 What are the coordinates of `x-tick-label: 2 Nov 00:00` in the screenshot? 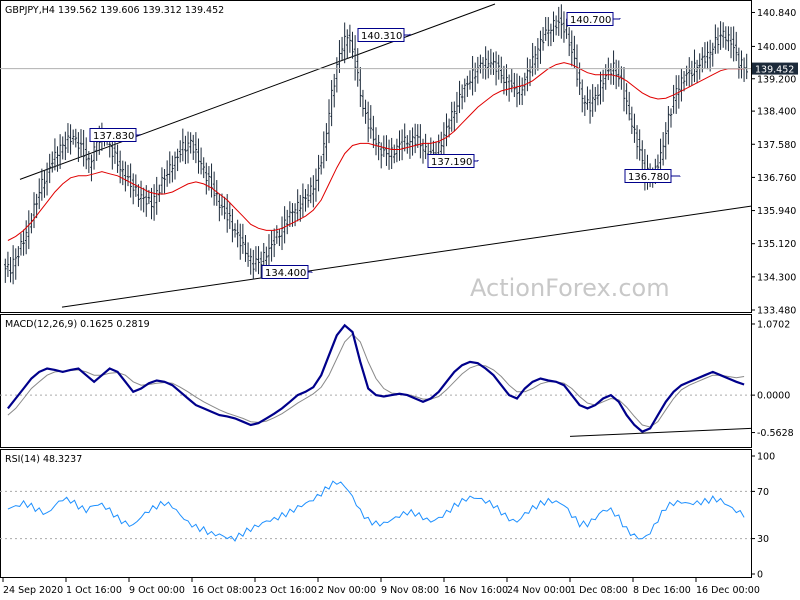 It's located at (347, 590).